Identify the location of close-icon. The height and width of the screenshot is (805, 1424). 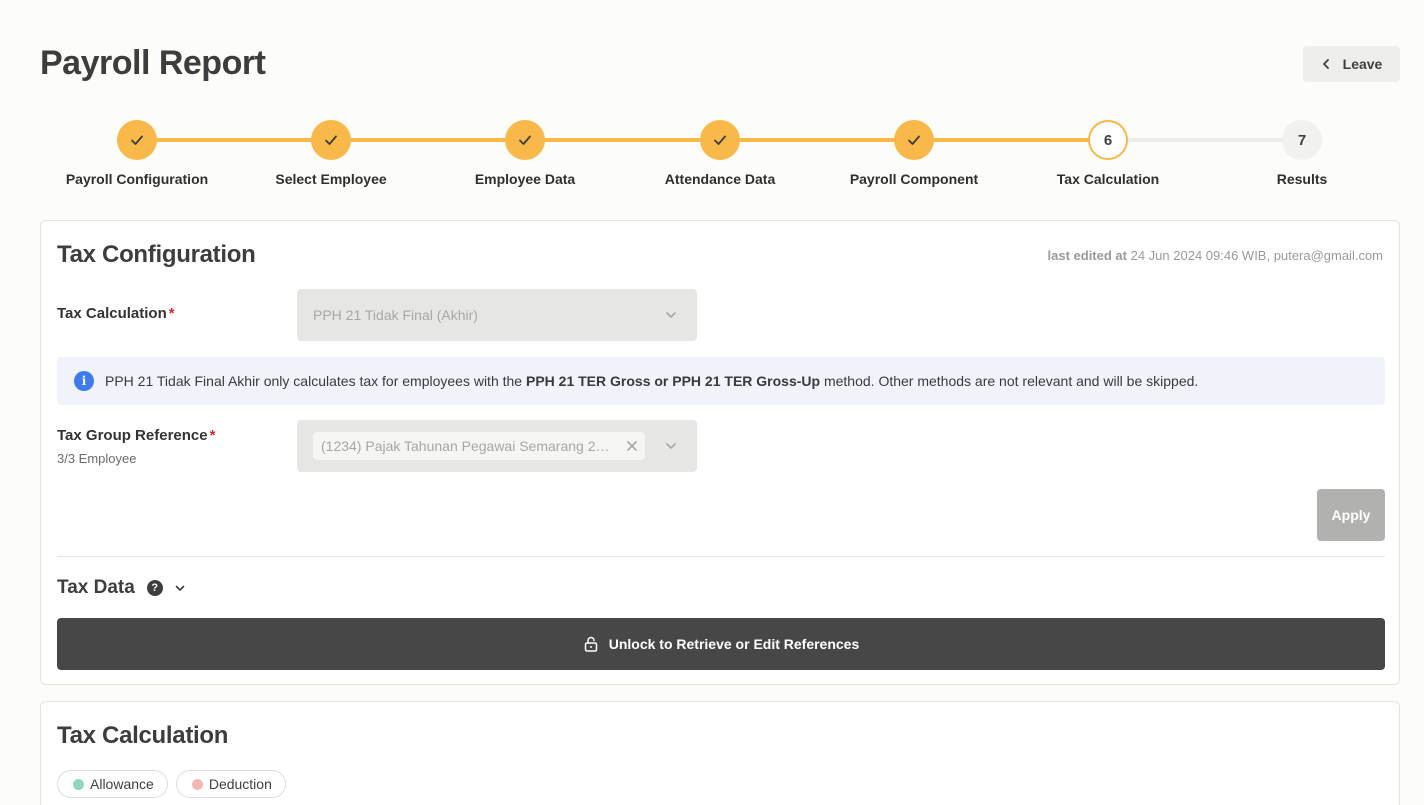
(632, 446).